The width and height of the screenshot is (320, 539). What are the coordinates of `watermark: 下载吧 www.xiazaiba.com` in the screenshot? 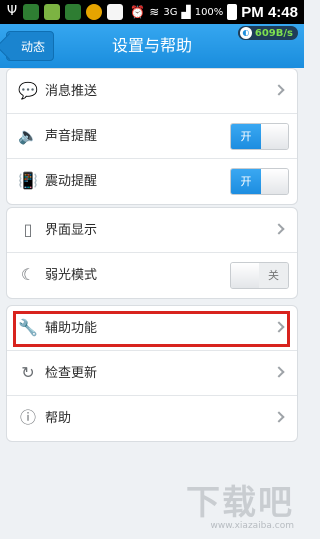 It's located at (240, 508).